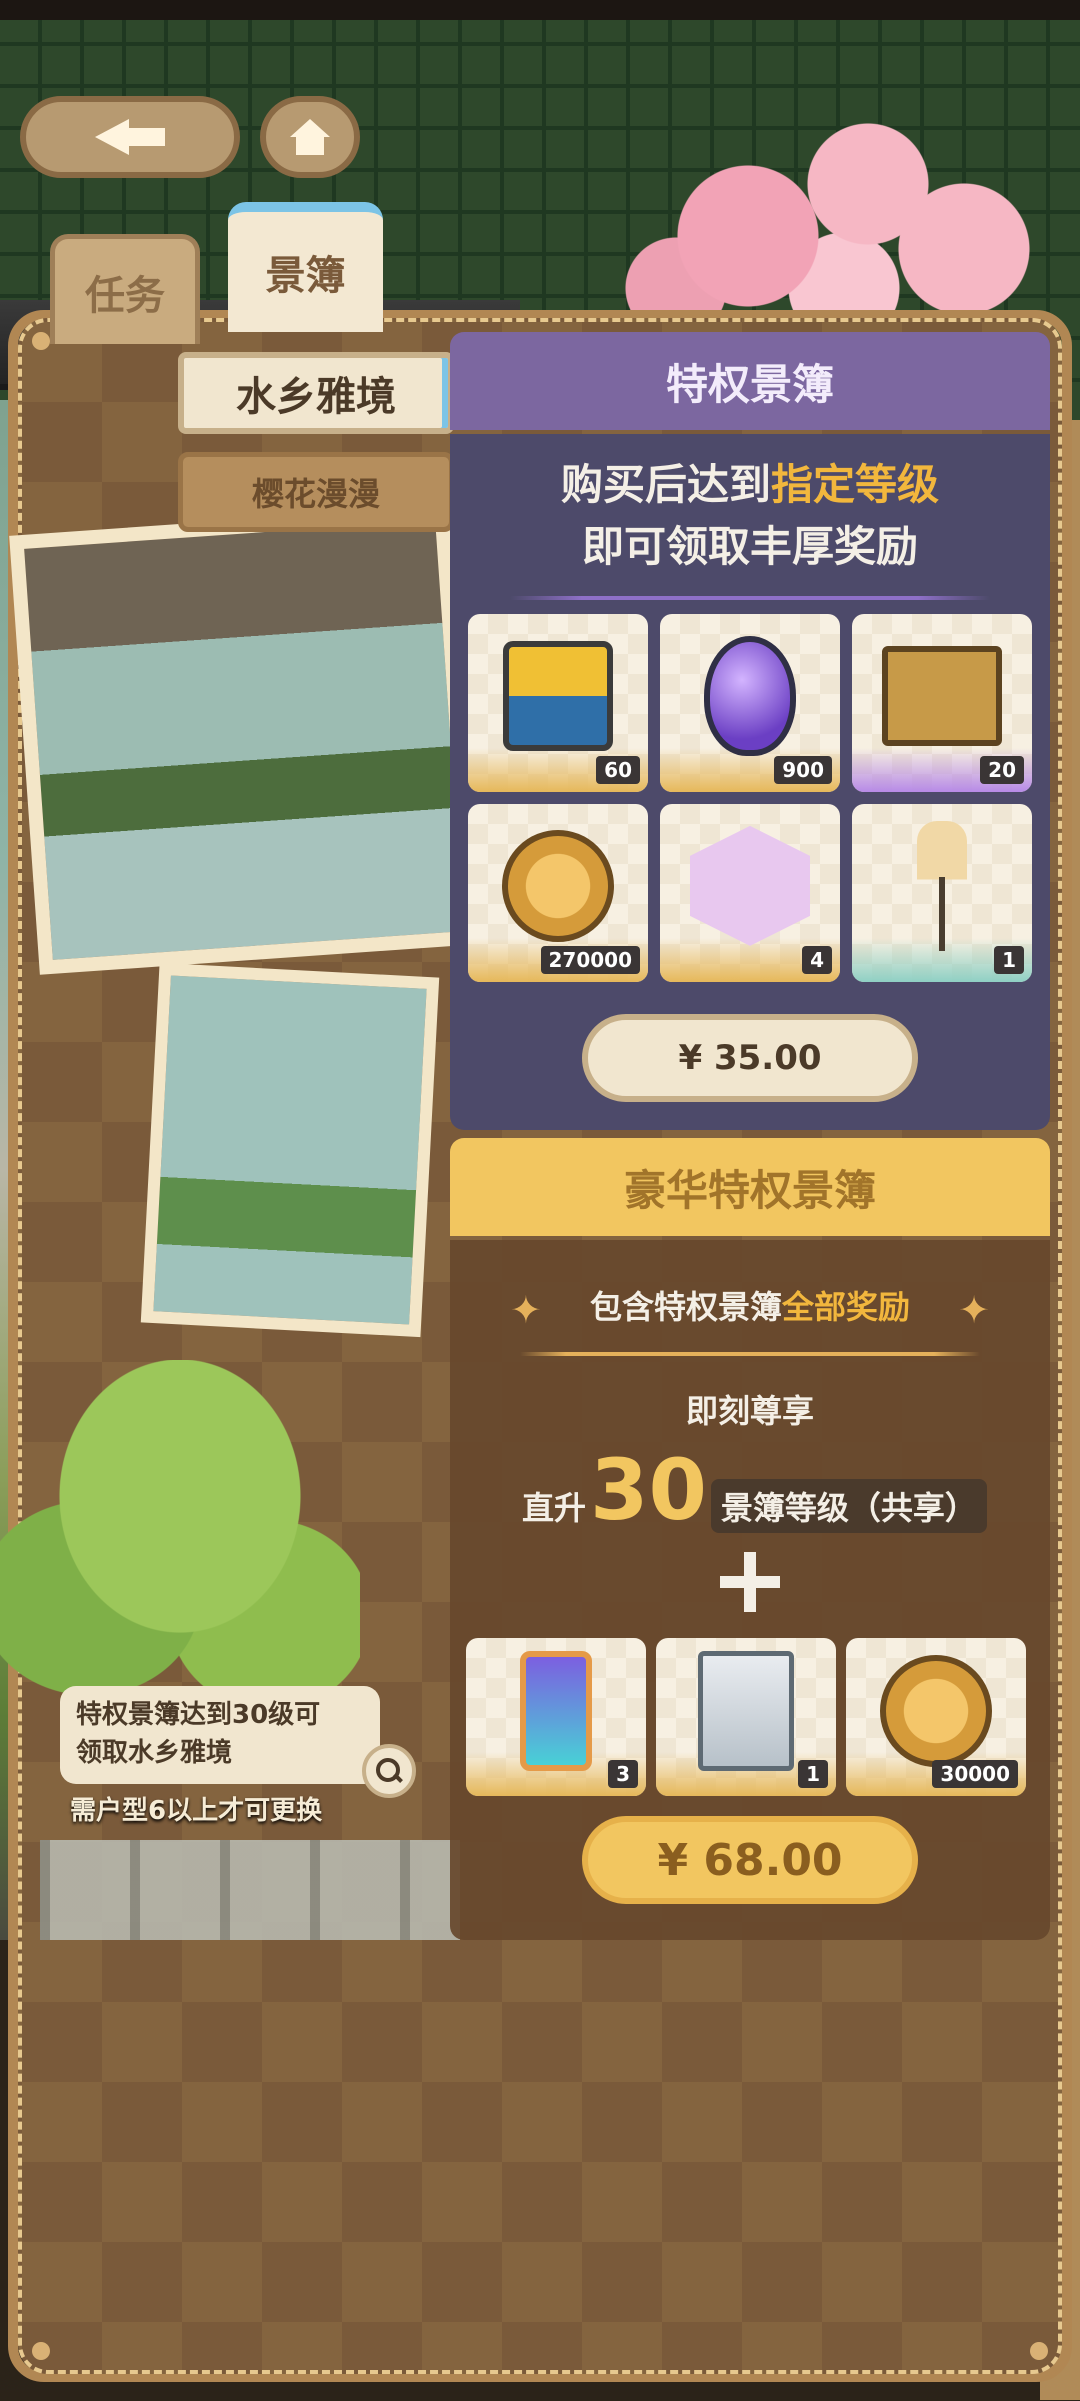 This screenshot has height=2401, width=1080. I want to click on reward-qty: 270000, so click(590, 960).